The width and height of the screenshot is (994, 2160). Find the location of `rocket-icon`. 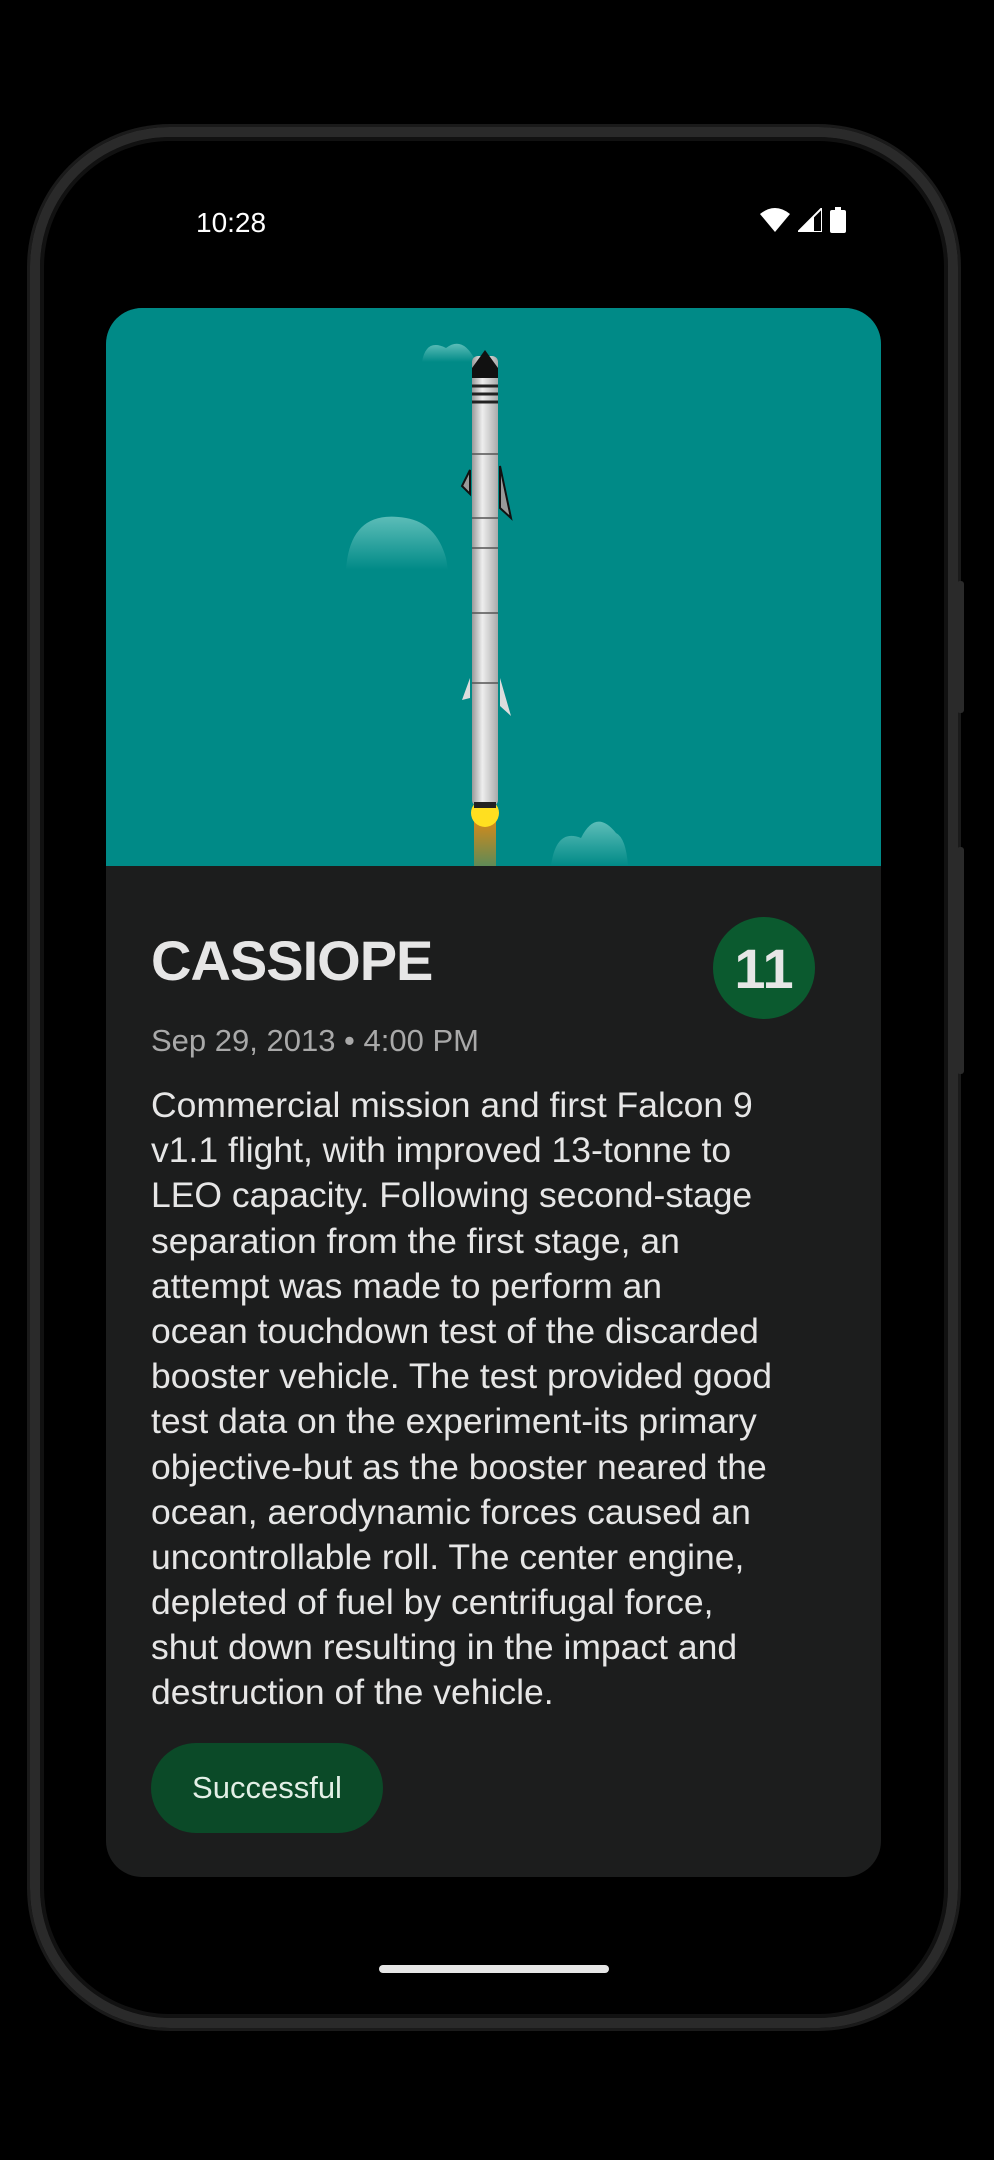

rocket-icon is located at coordinates (487, 623).